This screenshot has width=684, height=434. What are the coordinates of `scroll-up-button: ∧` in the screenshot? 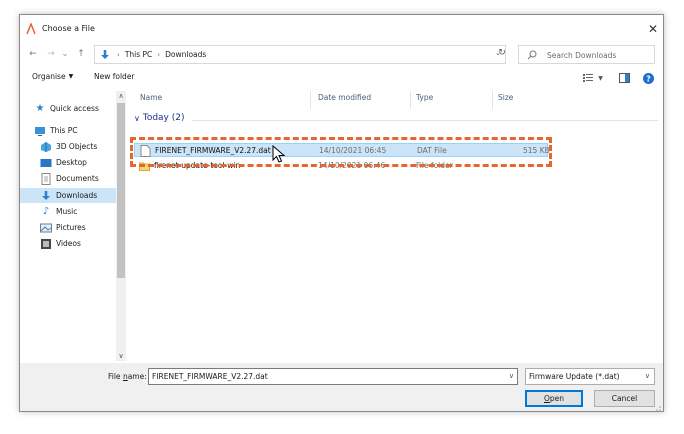 It's located at (121, 96).